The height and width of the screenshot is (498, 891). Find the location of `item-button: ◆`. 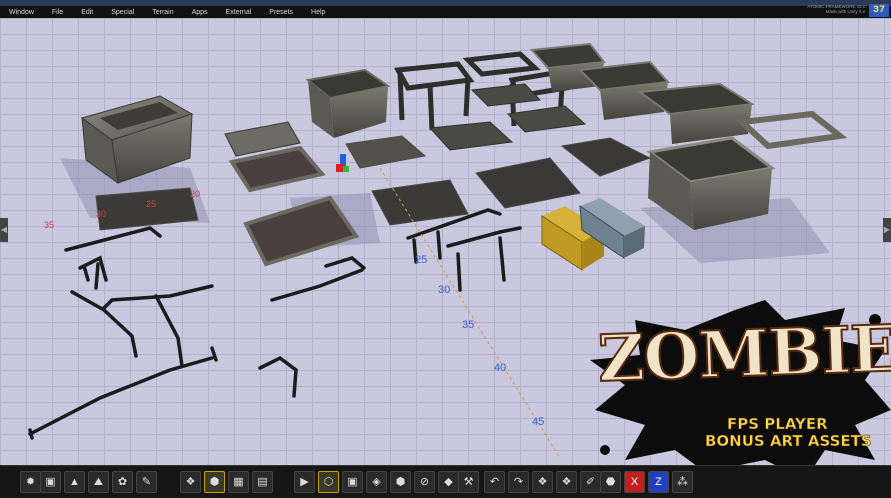

item-button: ◆ is located at coordinates (448, 482).